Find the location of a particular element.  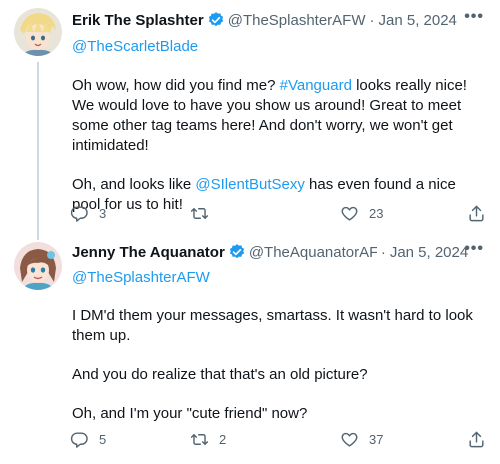

reply-count: 5 is located at coordinates (103, 439).